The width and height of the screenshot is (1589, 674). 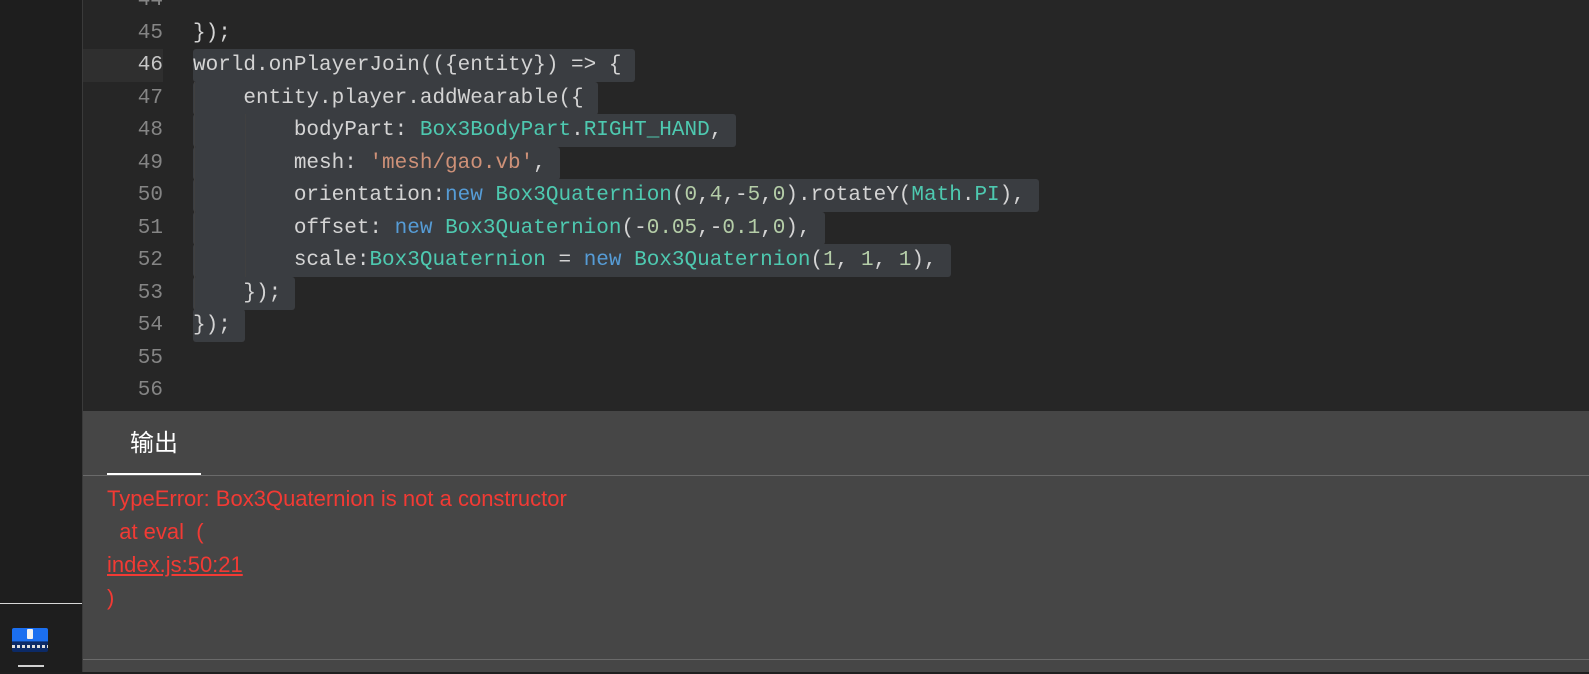 I want to click on line-number: 46, so click(x=123, y=65).